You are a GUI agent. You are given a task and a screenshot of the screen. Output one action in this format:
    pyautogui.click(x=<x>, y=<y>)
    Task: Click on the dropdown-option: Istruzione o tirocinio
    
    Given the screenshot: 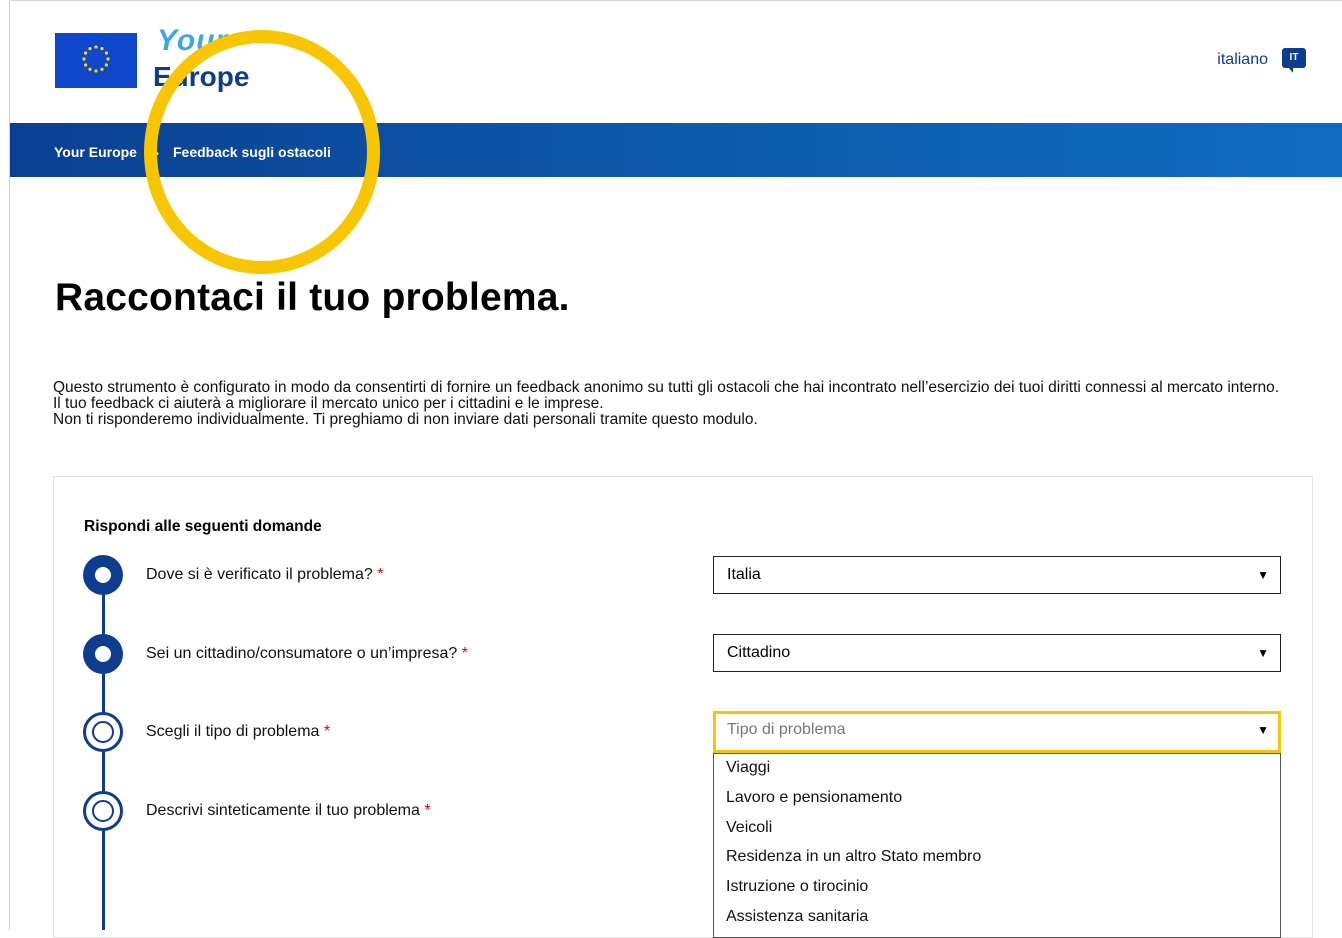 What is the action you would take?
    pyautogui.click(x=797, y=887)
    